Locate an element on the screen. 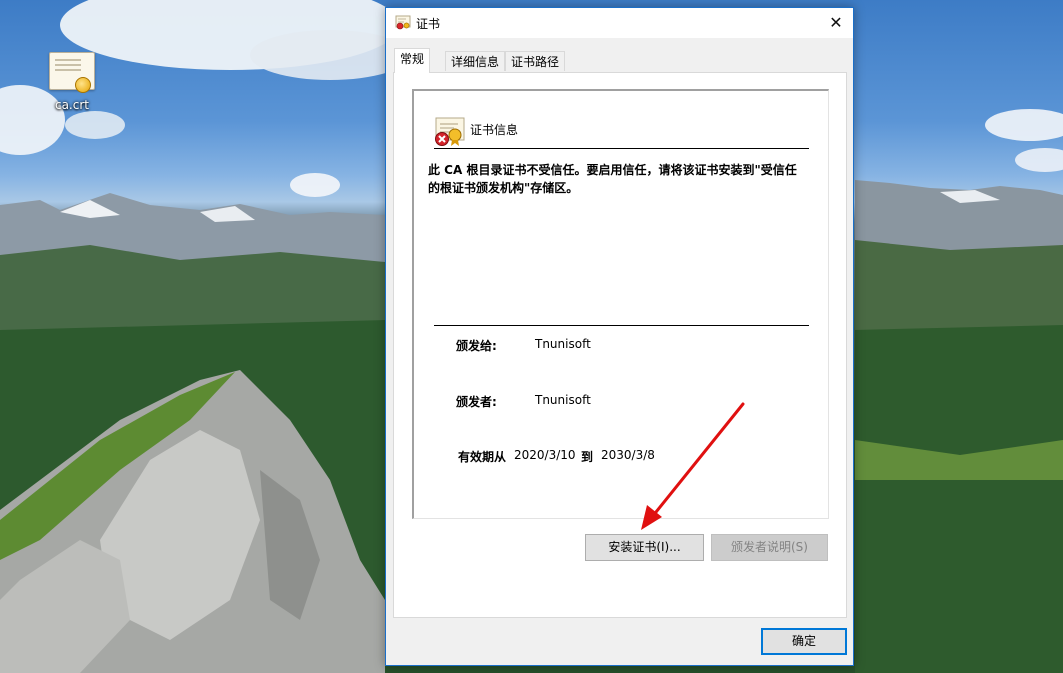  desktop-icon-ca-crt: ca.crt is located at coordinates (72, 82).